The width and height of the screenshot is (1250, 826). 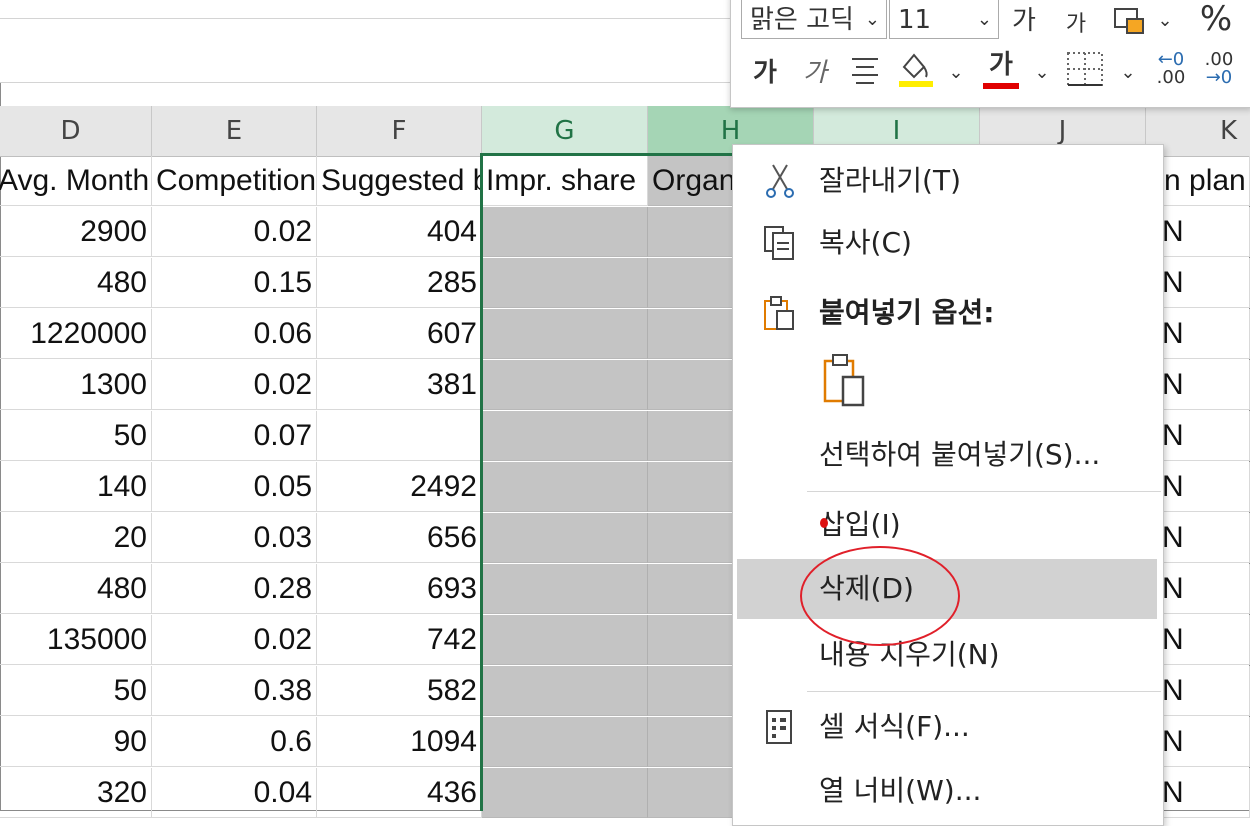 What do you see at coordinates (76, 487) in the screenshot?
I see `cell-d: 140` at bounding box center [76, 487].